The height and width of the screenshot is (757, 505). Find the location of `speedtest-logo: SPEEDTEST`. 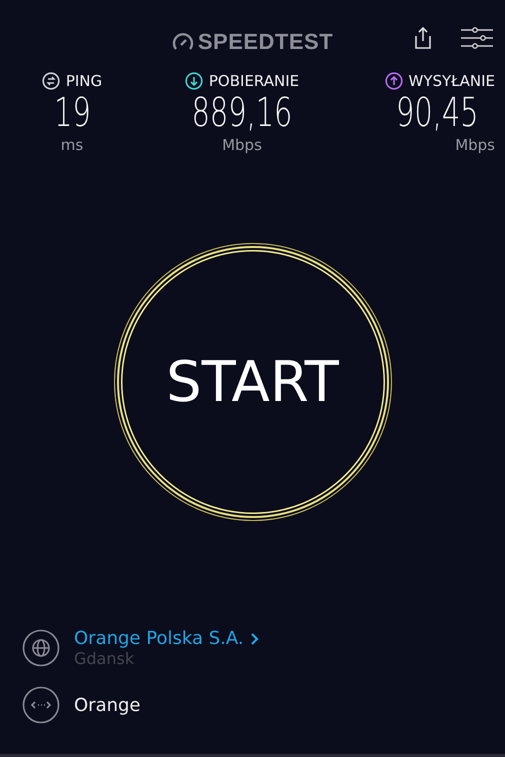

speedtest-logo: SPEEDTEST is located at coordinates (253, 42).